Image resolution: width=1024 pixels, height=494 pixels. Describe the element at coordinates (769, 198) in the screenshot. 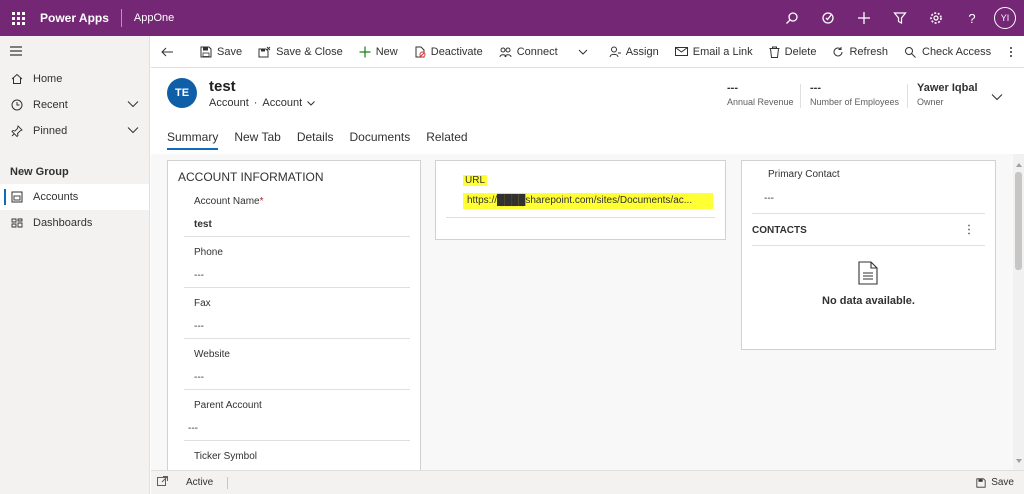

I see `primary-contact-value: ---` at that location.